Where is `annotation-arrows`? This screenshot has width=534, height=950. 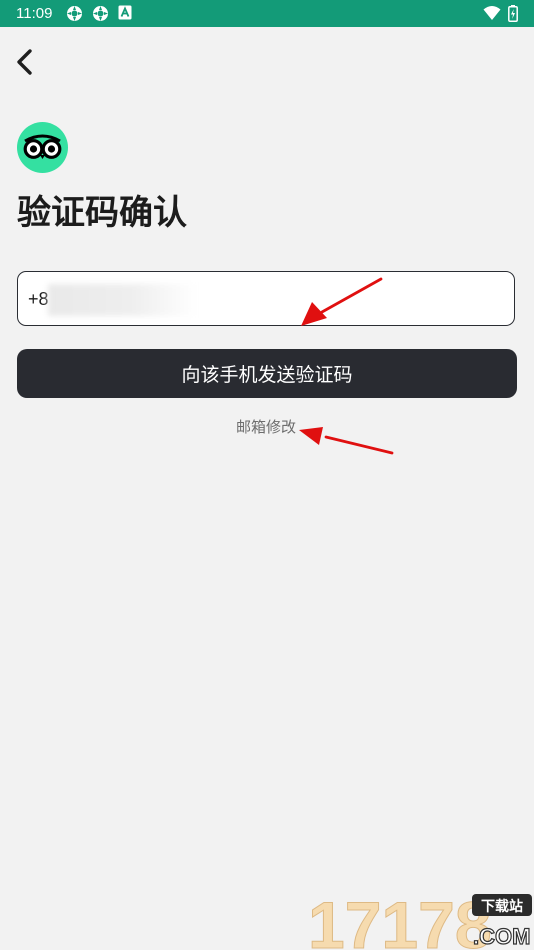
annotation-arrows is located at coordinates (346, 366).